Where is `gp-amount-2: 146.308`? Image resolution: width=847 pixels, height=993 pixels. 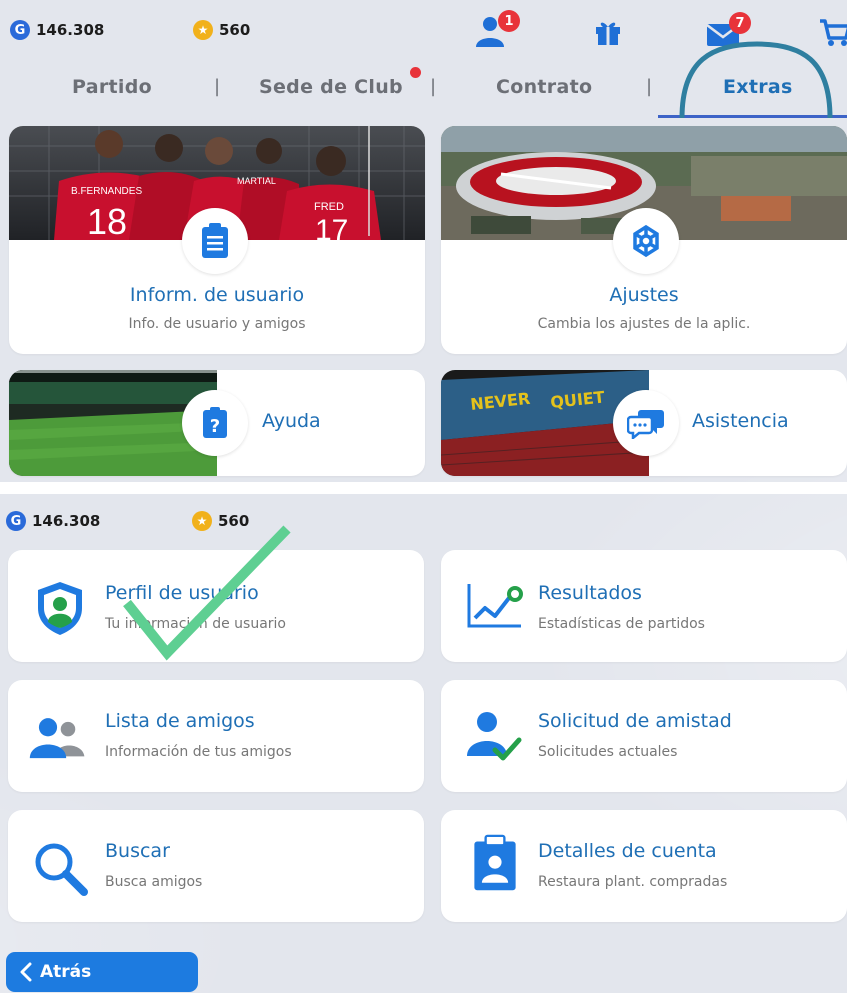 gp-amount-2: 146.308 is located at coordinates (66, 521).